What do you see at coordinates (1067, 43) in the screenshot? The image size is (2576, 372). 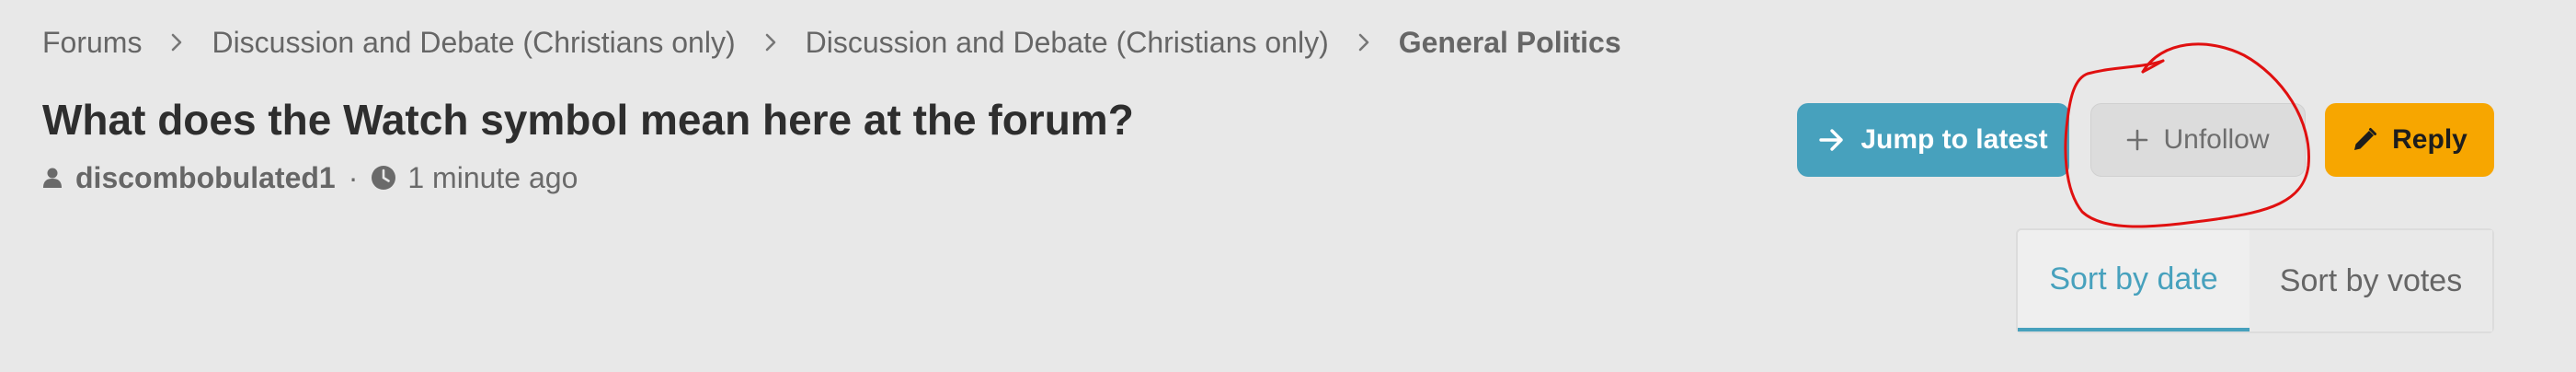 I see `breadcrumb-item-discussion-and-debate-sub: Discussion and Debate (Christians only)` at bounding box center [1067, 43].